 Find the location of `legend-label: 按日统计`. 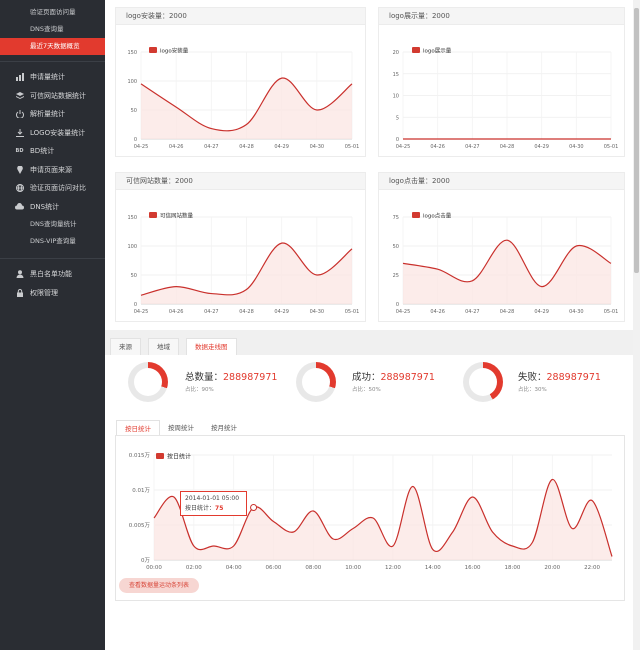

legend-label: 按日统计 is located at coordinates (179, 457).